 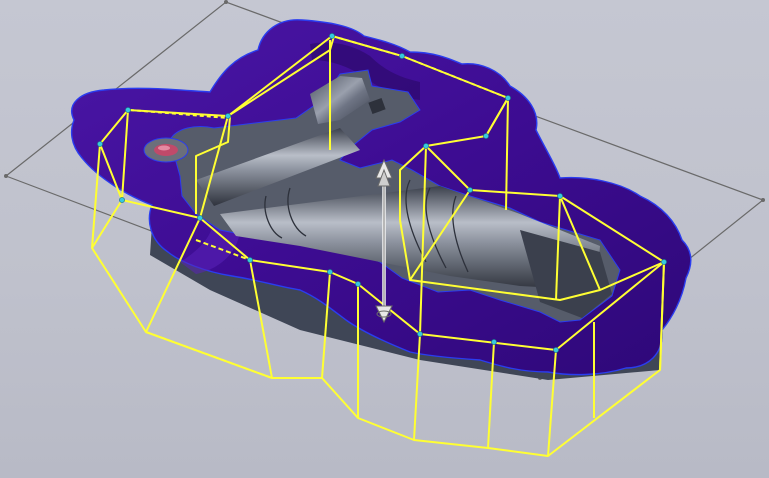 What do you see at coordinates (166, 150) in the screenshot?
I see `port-hole` at bounding box center [166, 150].